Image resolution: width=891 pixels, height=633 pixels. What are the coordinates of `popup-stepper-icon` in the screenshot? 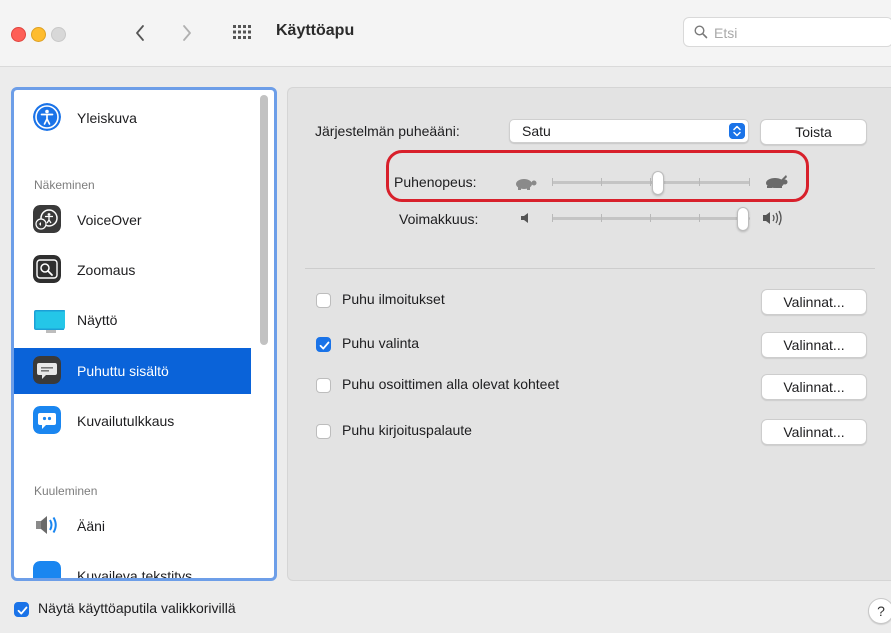 It's located at (737, 131).